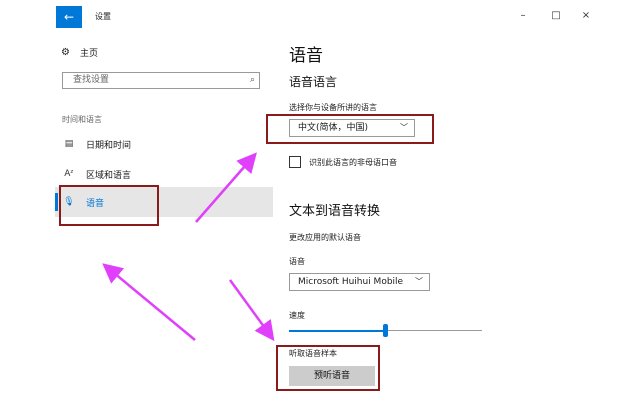 This screenshot has width=620, height=394. I want to click on speed-slider-thumb, so click(385, 330).